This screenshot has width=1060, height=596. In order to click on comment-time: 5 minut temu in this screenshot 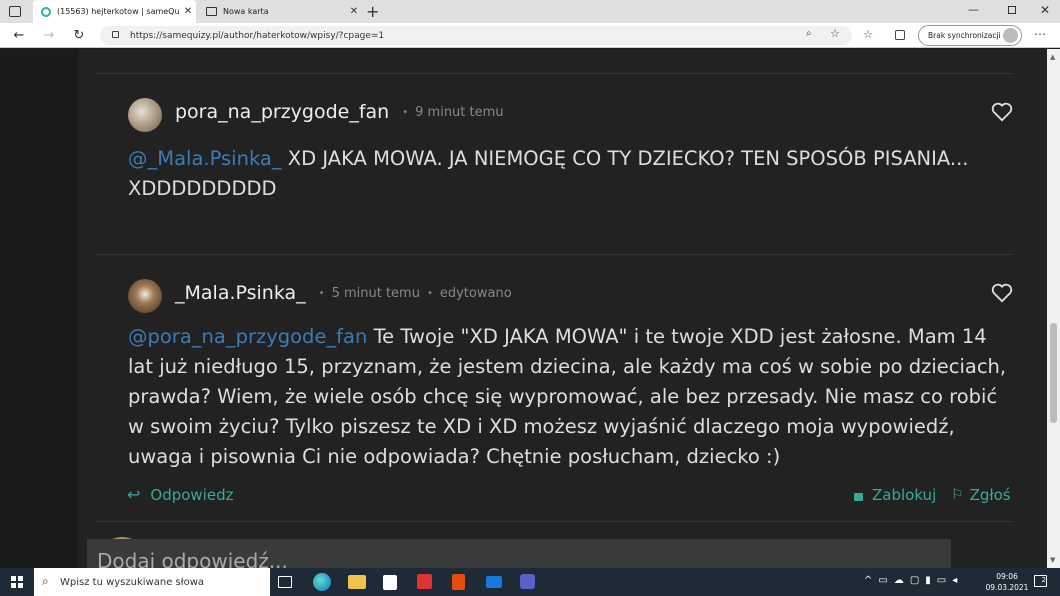, I will do `click(375, 293)`.